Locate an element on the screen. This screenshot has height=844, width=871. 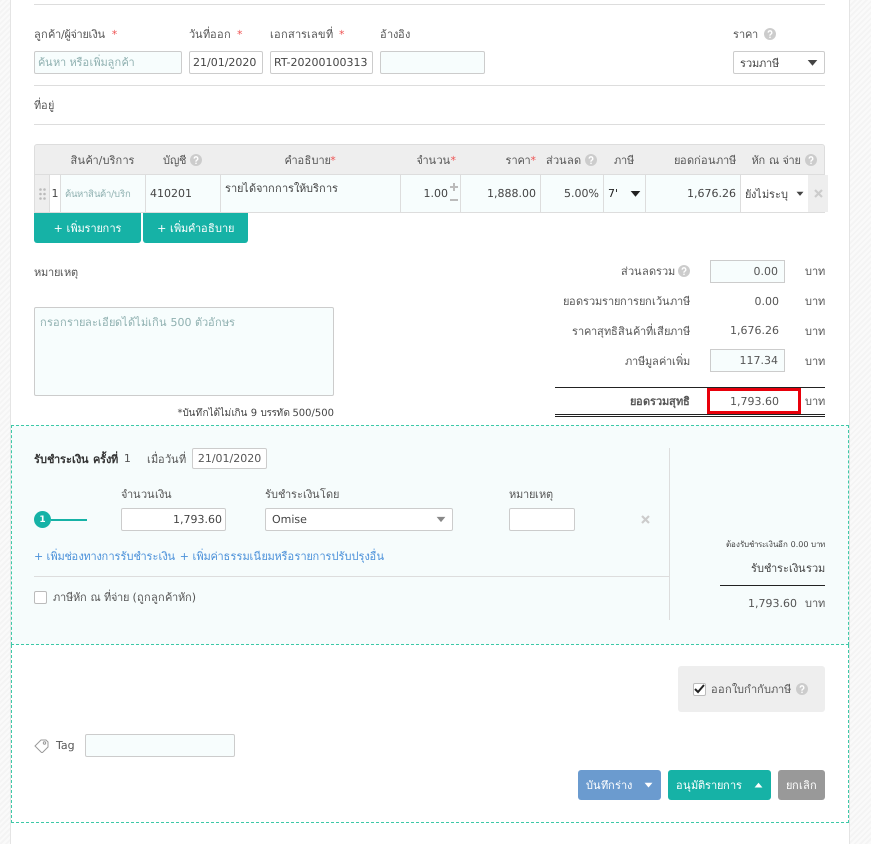
field-label: รับชำระเงินโดย is located at coordinates (302, 495).